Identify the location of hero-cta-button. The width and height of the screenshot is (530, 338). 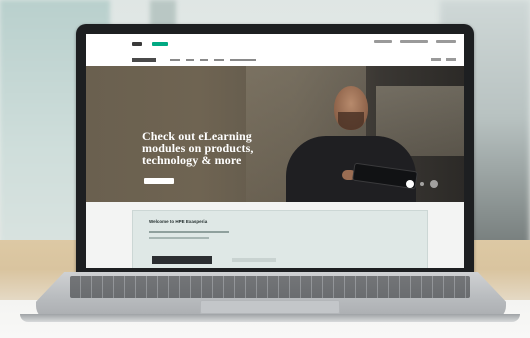
(159, 181).